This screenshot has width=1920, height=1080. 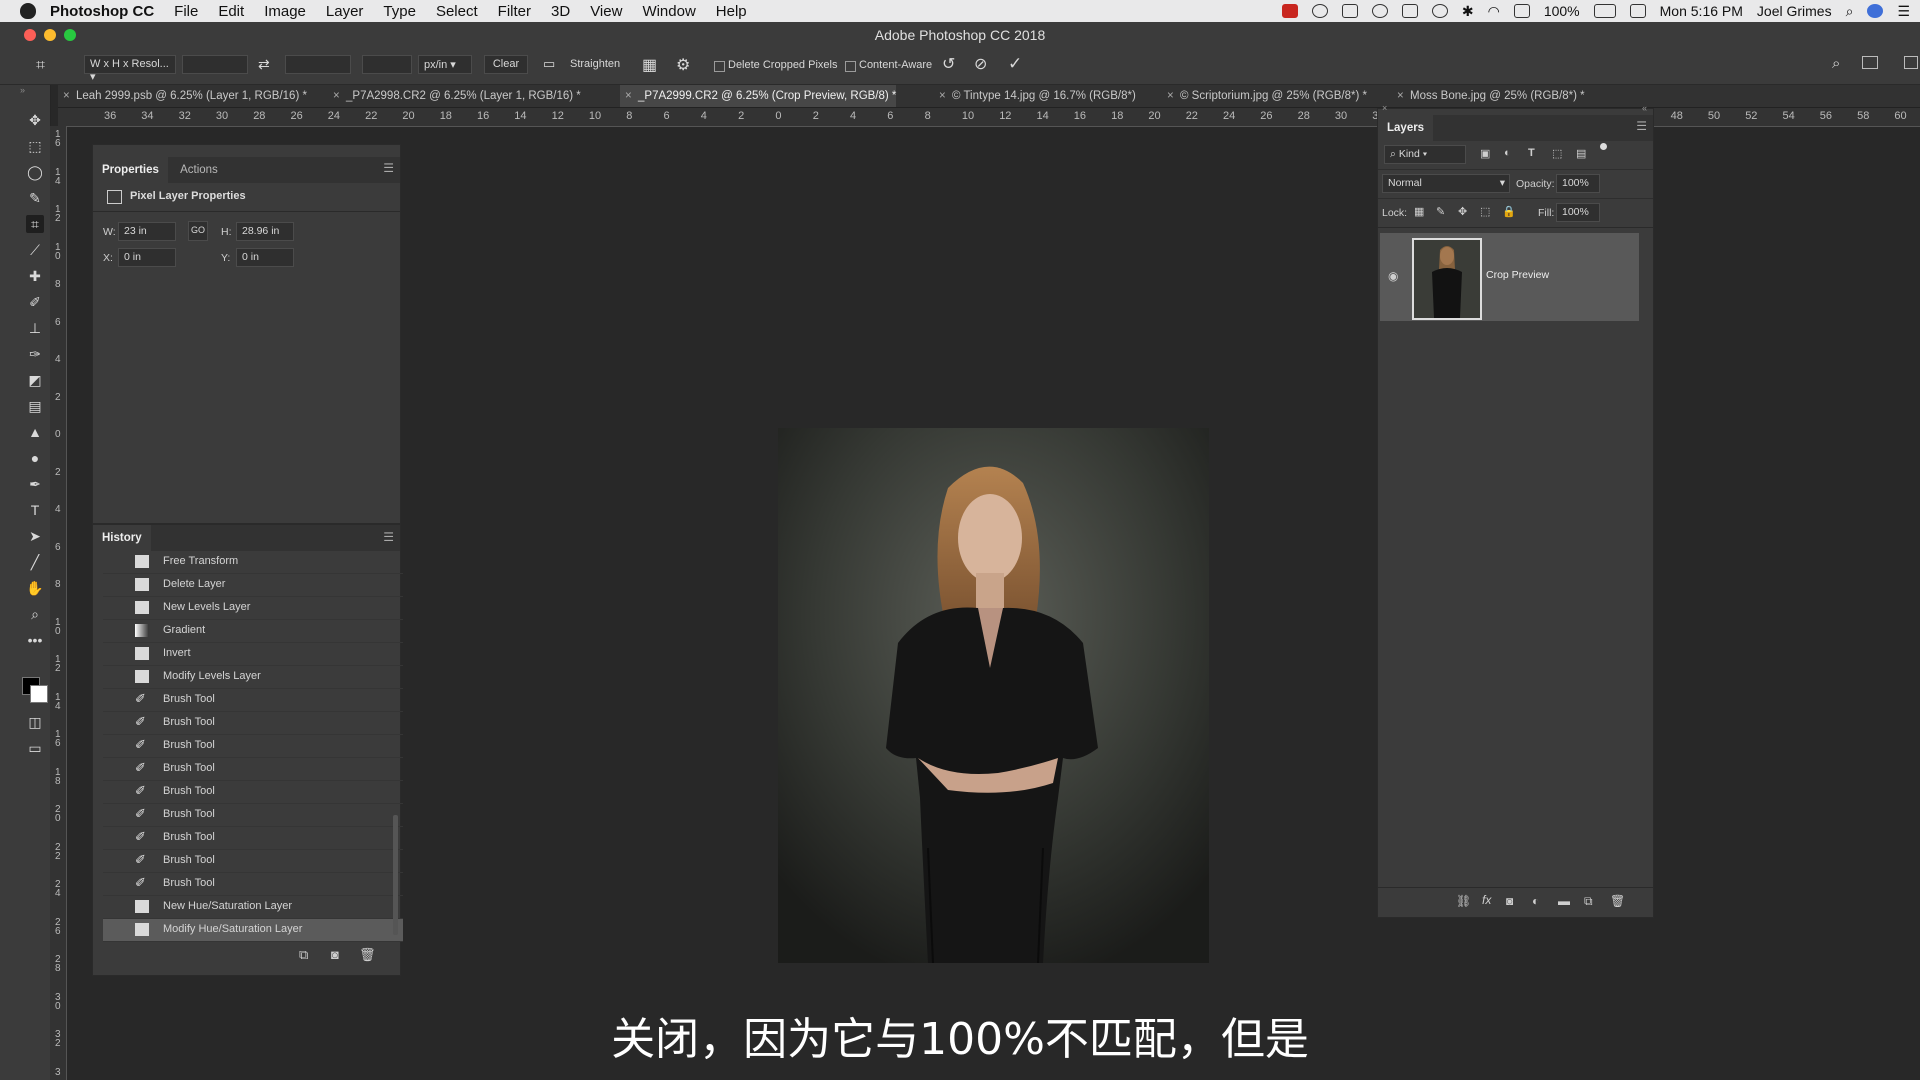 What do you see at coordinates (1911, 62) in the screenshot?
I see `share-icon` at bounding box center [1911, 62].